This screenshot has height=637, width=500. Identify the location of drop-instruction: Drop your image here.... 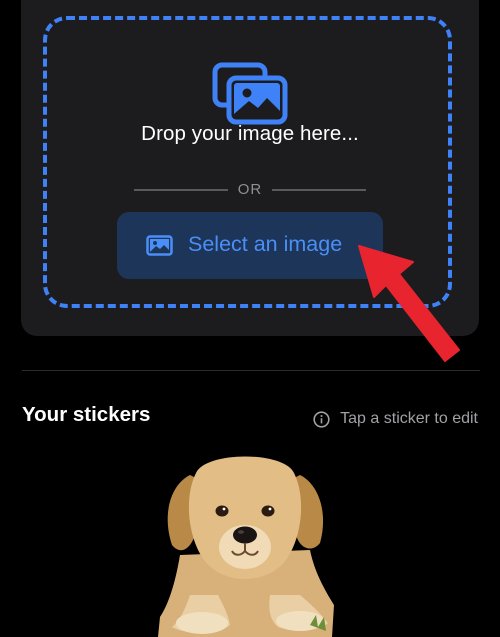
(250, 133).